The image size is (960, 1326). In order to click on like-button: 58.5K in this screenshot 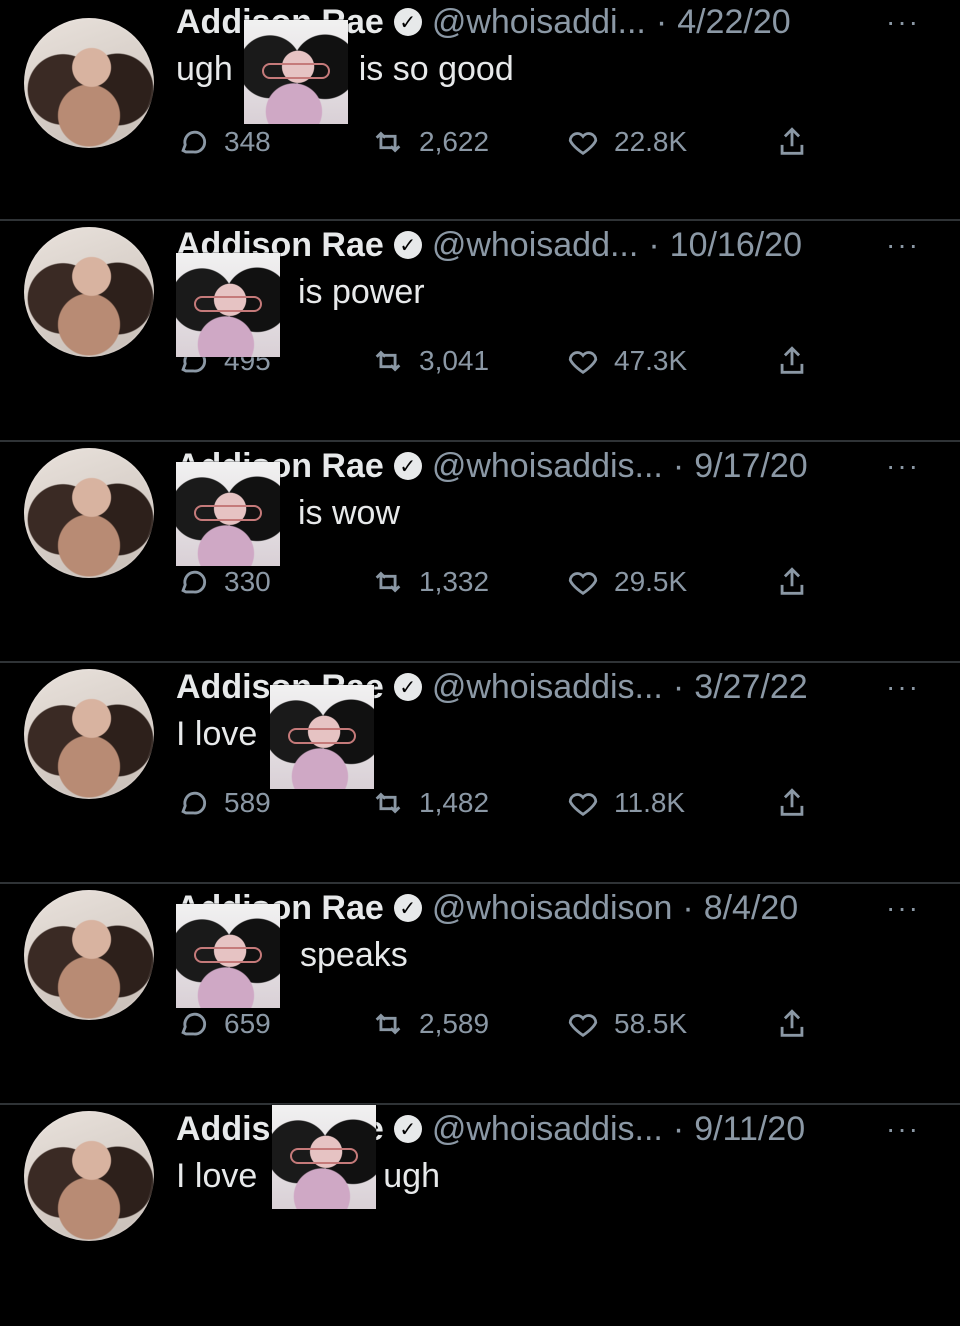, I will do `click(663, 1024)`.